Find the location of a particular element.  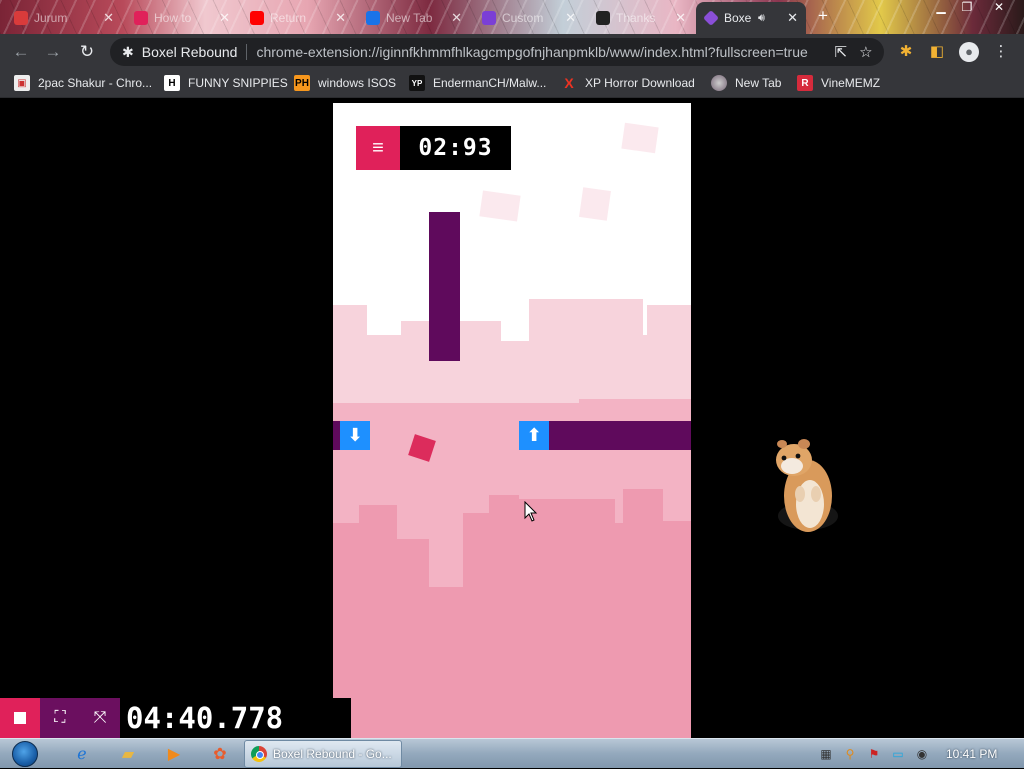

media-player-icon: ▶ is located at coordinates (174, 754).